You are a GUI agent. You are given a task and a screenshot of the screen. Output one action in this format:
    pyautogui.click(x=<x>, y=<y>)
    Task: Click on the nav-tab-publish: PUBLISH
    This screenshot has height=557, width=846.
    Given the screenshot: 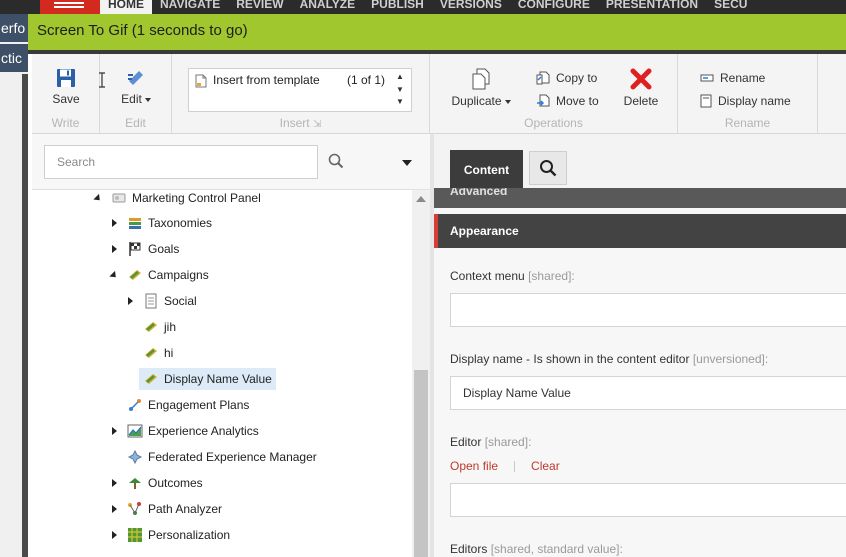 What is the action you would take?
    pyautogui.click(x=397, y=7)
    